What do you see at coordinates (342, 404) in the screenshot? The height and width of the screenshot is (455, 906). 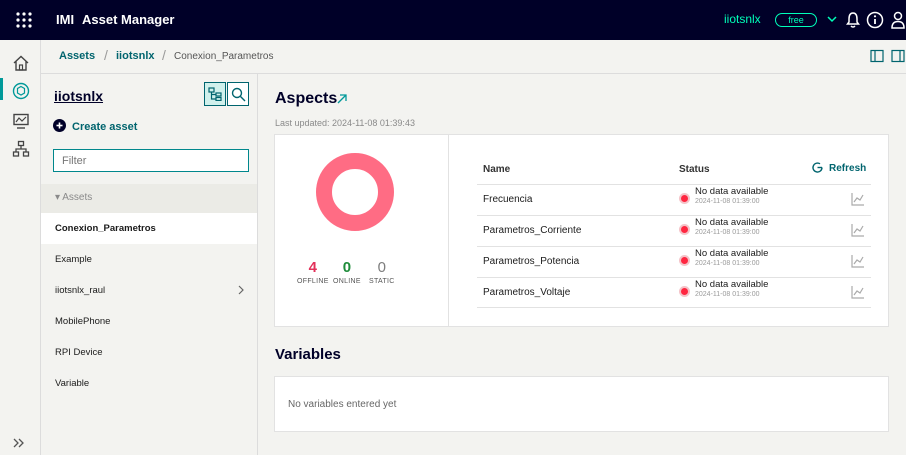 I see `variables-empty-text: No variables entered yet` at bounding box center [342, 404].